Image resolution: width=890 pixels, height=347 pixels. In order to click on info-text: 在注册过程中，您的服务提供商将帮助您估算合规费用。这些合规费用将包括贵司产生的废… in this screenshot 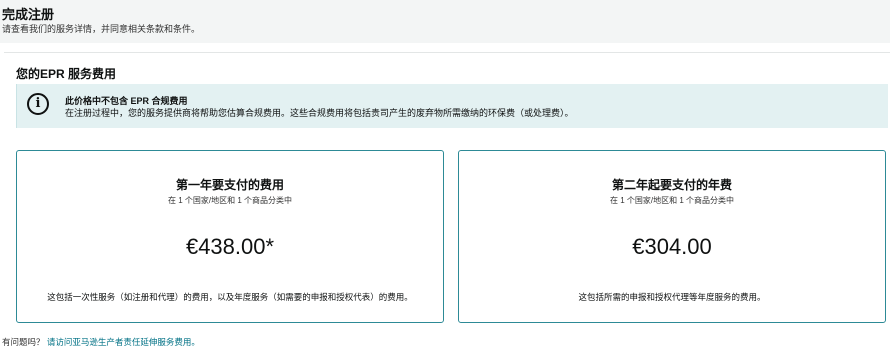, I will do `click(319, 113)`.